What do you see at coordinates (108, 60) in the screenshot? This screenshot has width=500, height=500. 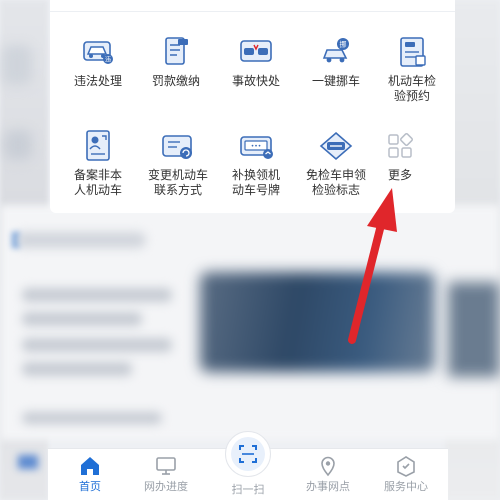 I see `svg-text: 违` at bounding box center [108, 60].